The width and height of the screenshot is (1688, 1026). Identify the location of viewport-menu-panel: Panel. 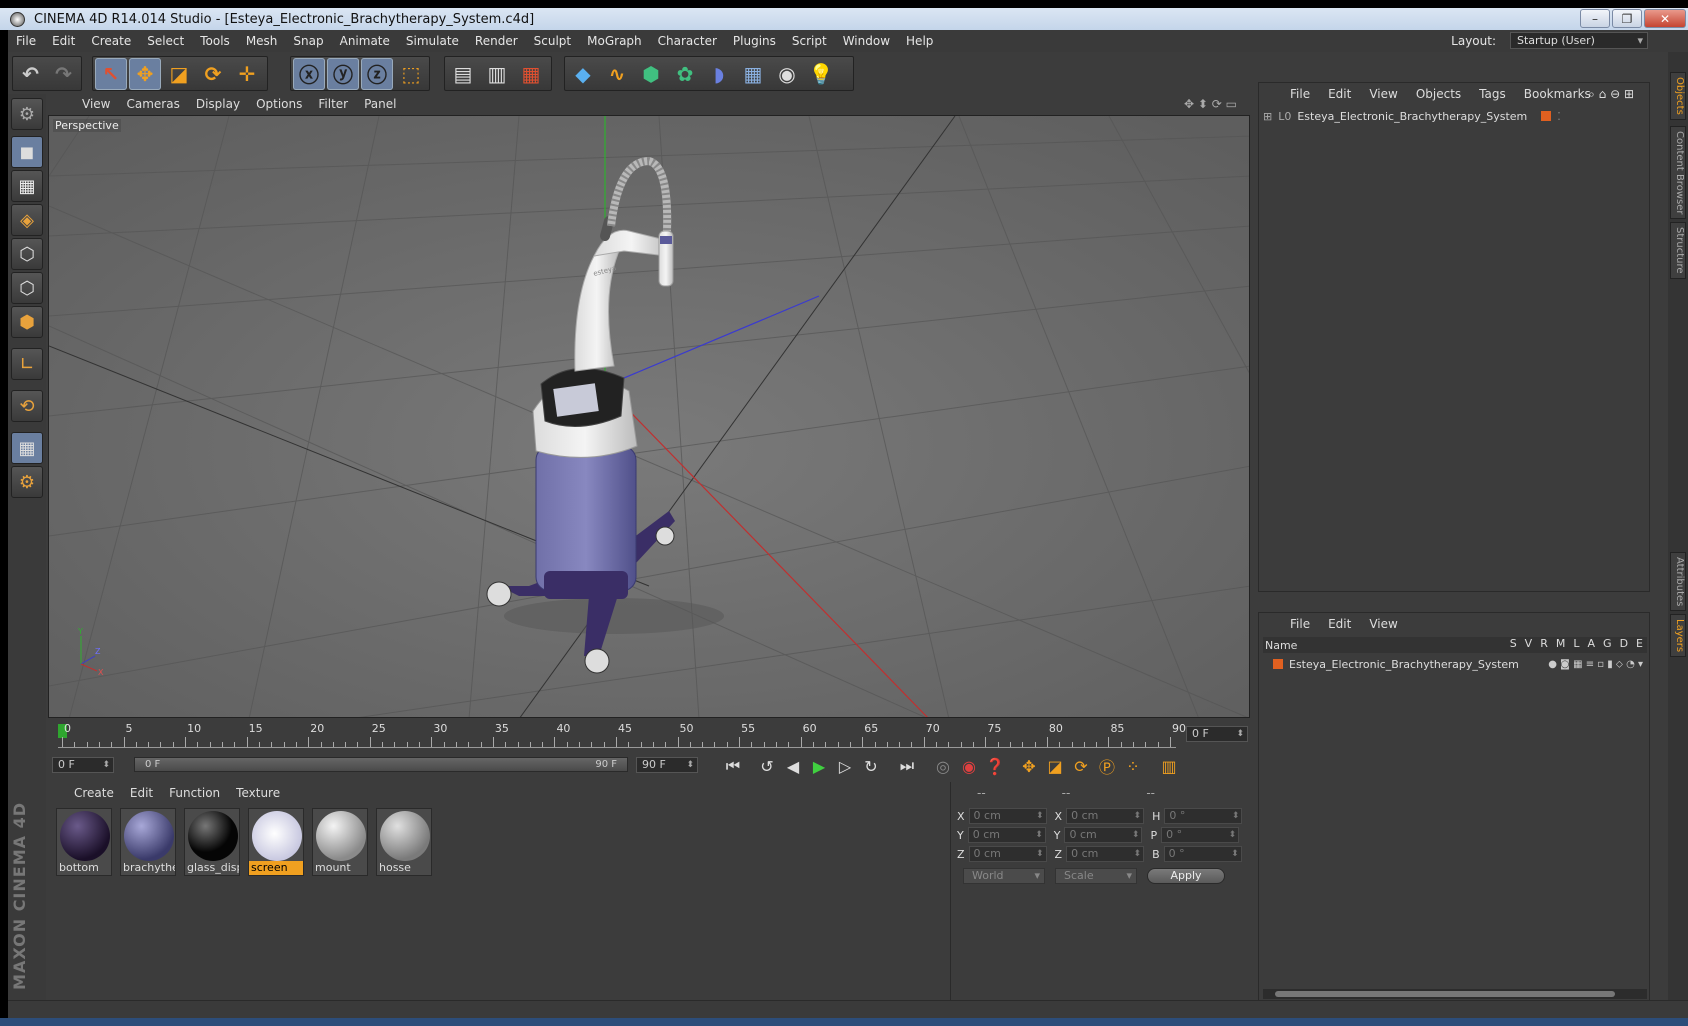
(380, 104).